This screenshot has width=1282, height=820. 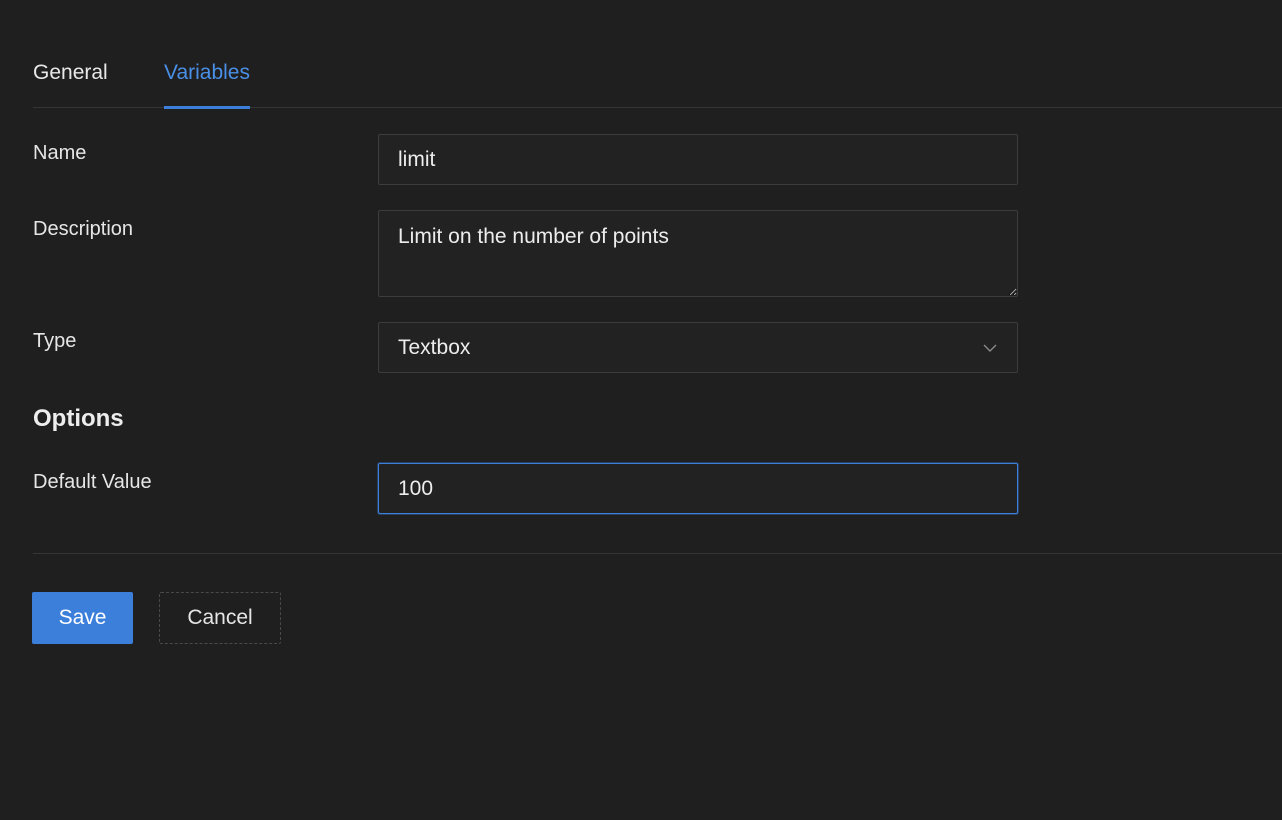 I want to click on type-select-value: Textbox, so click(x=434, y=347).